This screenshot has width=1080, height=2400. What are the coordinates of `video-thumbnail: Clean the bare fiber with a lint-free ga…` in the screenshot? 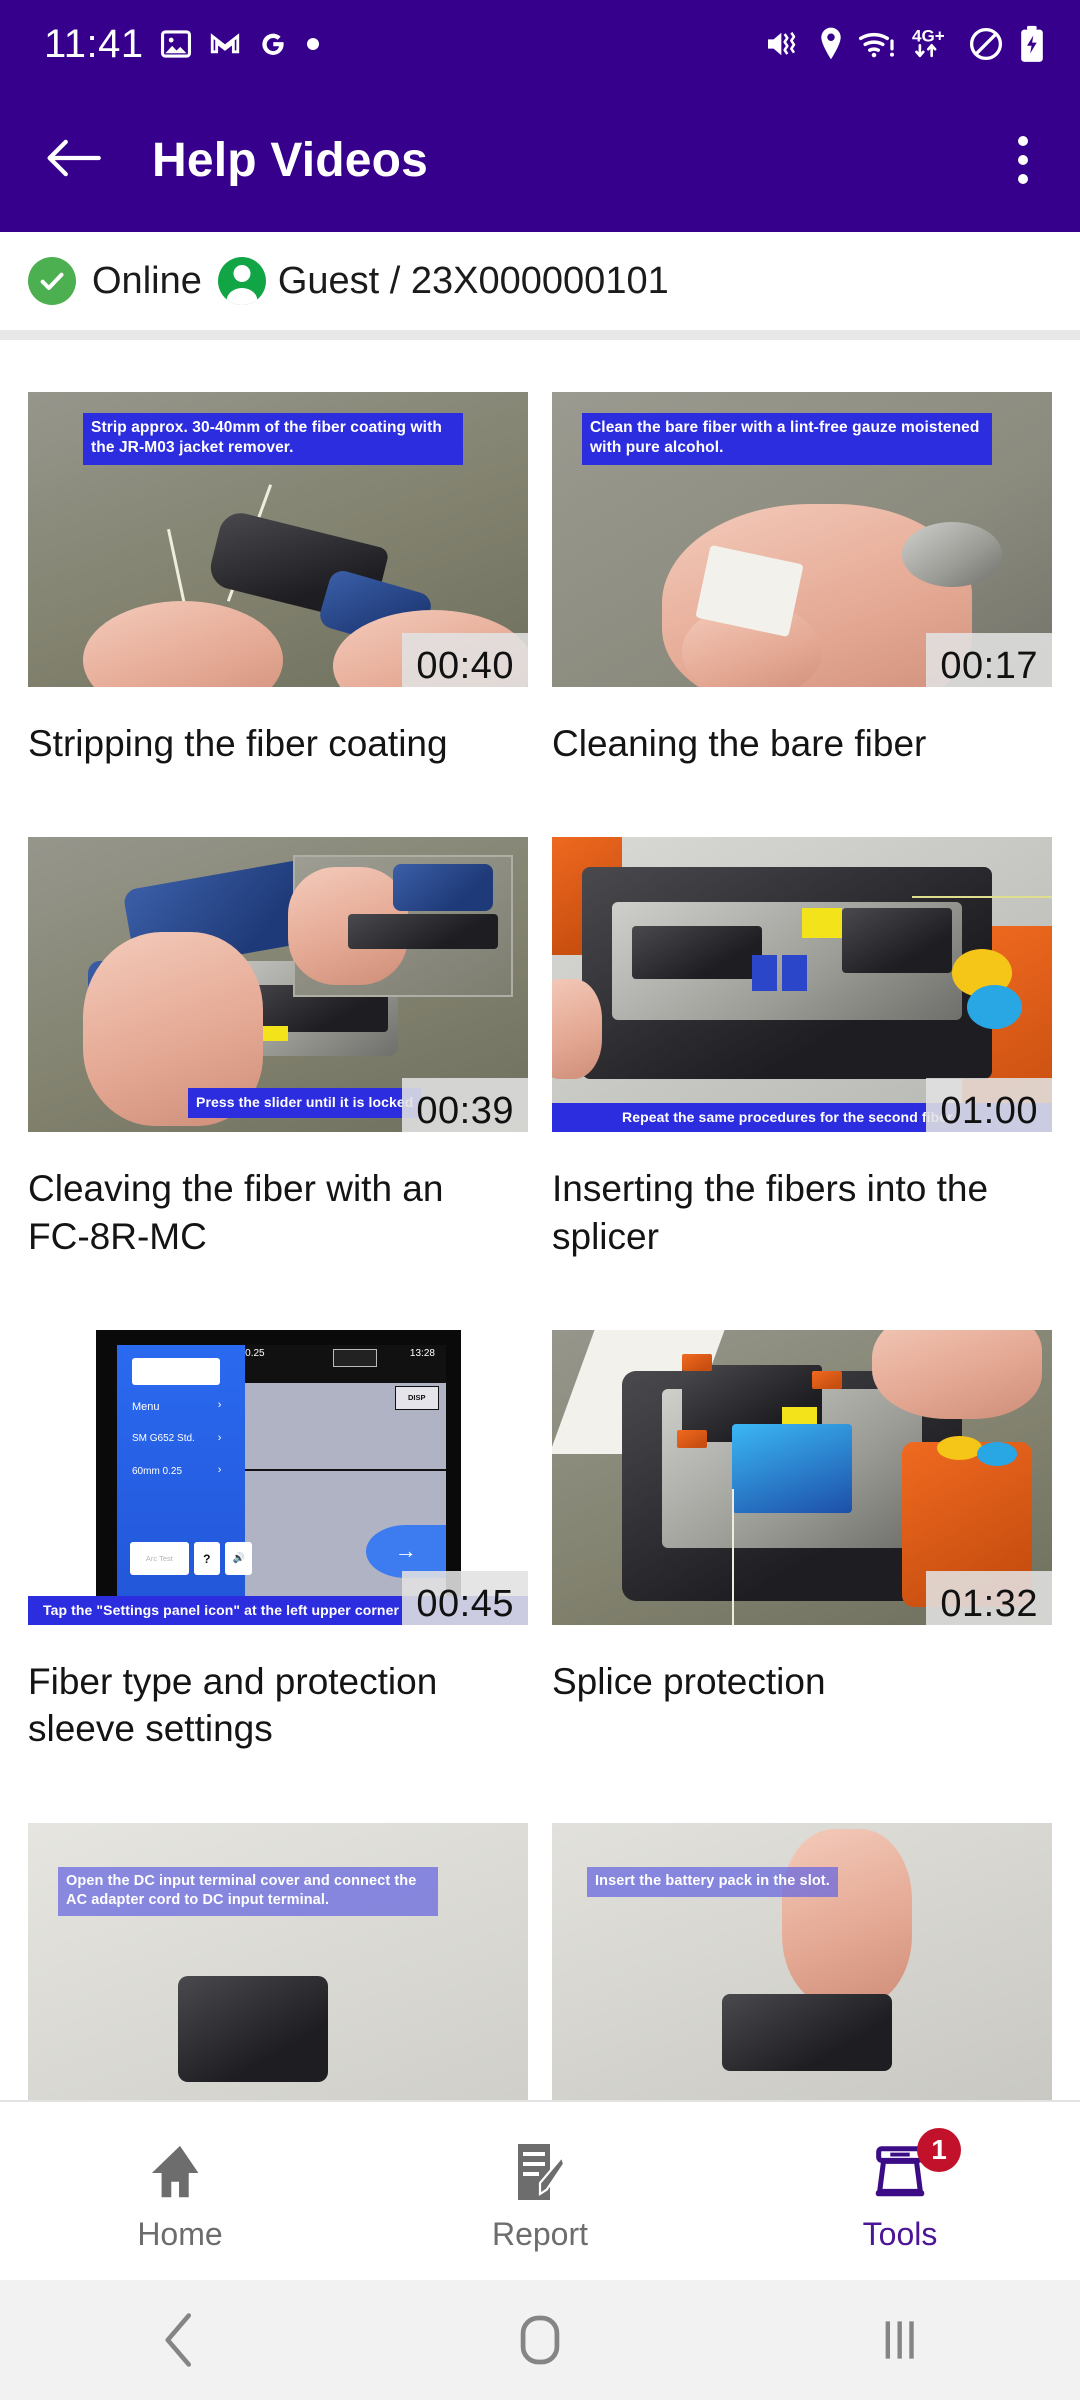 It's located at (802, 539).